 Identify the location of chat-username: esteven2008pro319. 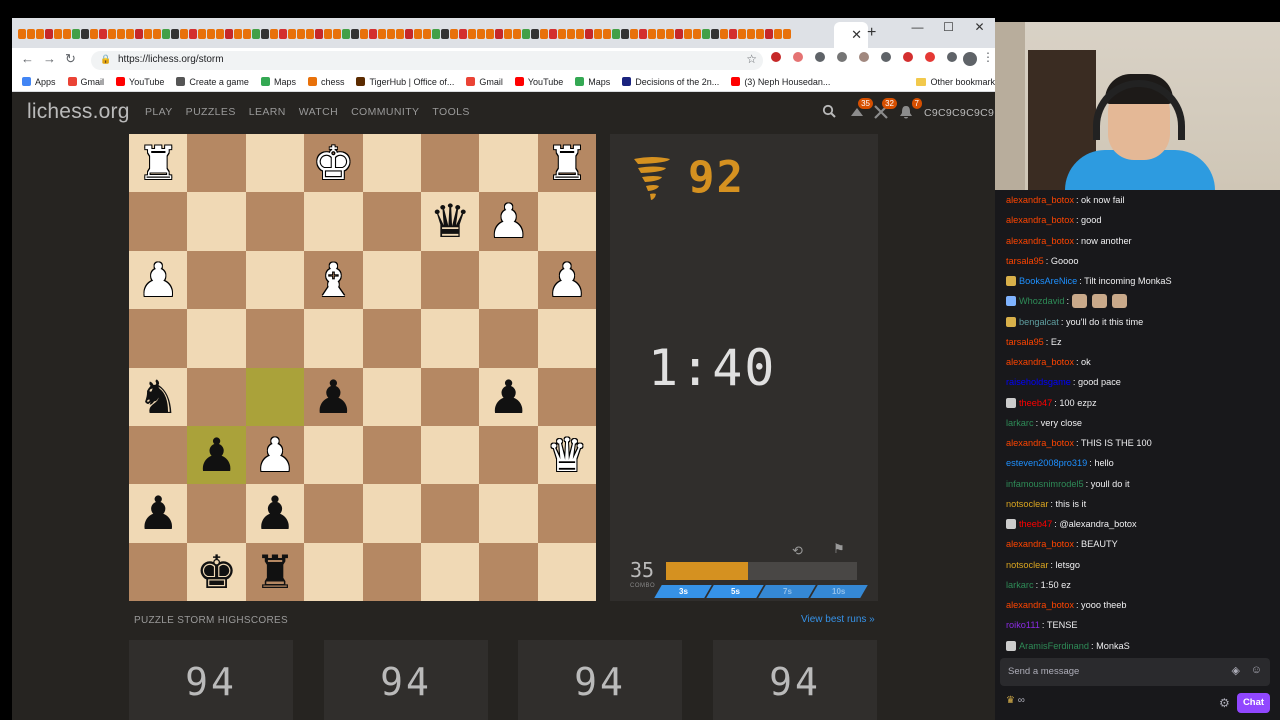
(1046, 463).